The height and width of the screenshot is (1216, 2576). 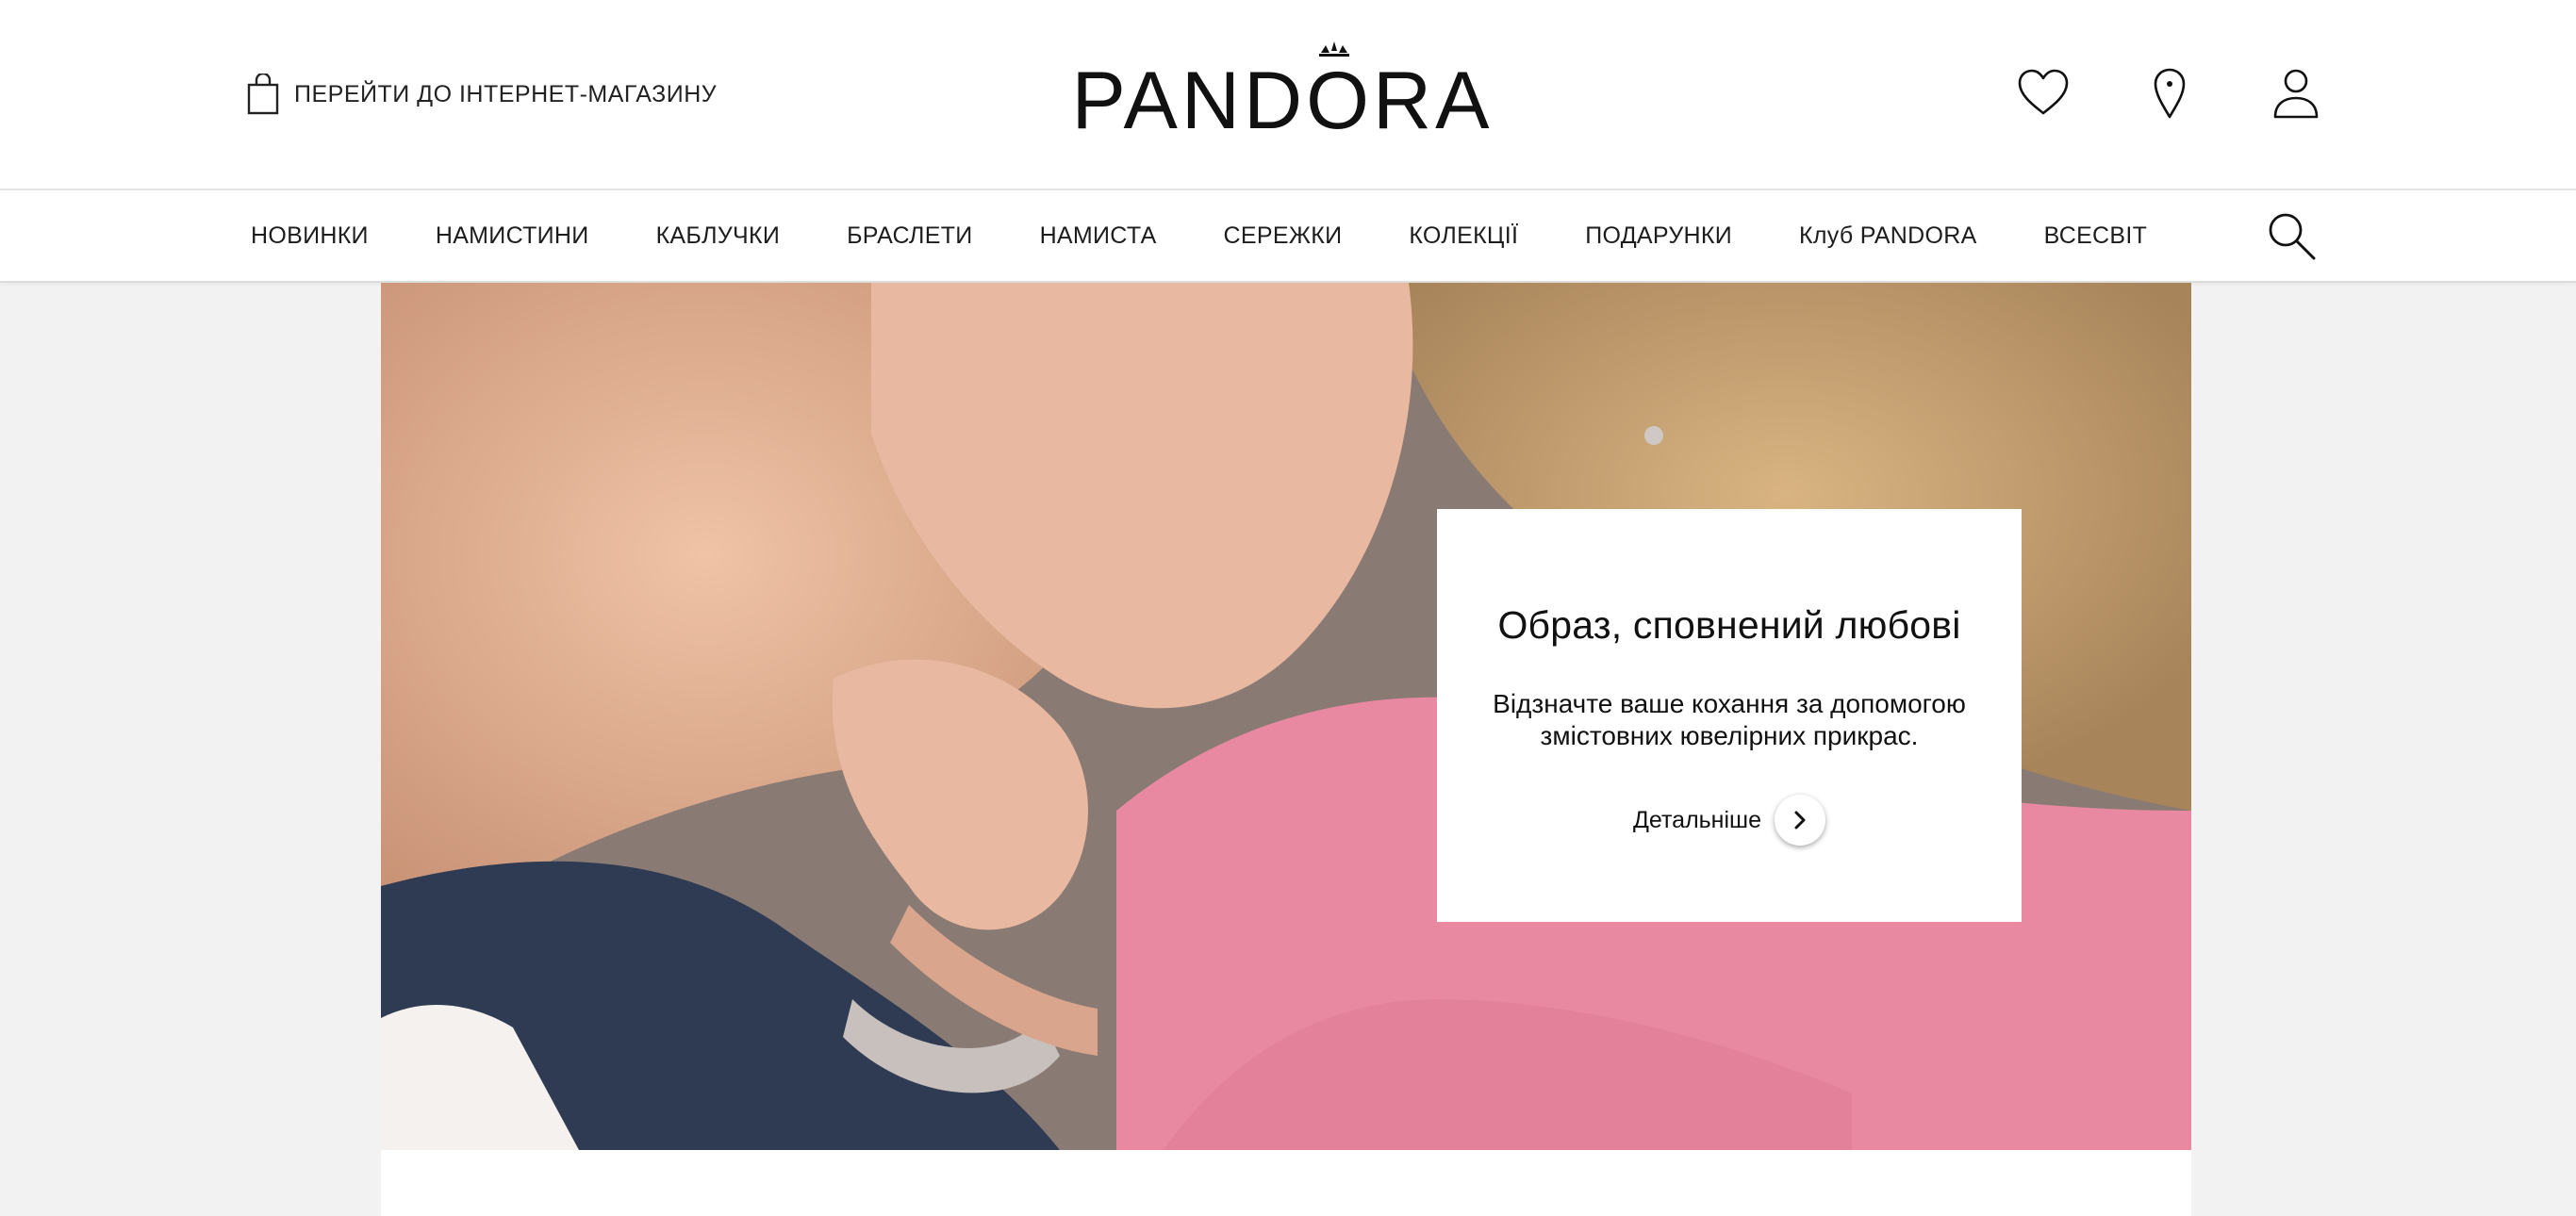 I want to click on pandora-logo-graphic: PANDORA, so click(x=1281, y=93).